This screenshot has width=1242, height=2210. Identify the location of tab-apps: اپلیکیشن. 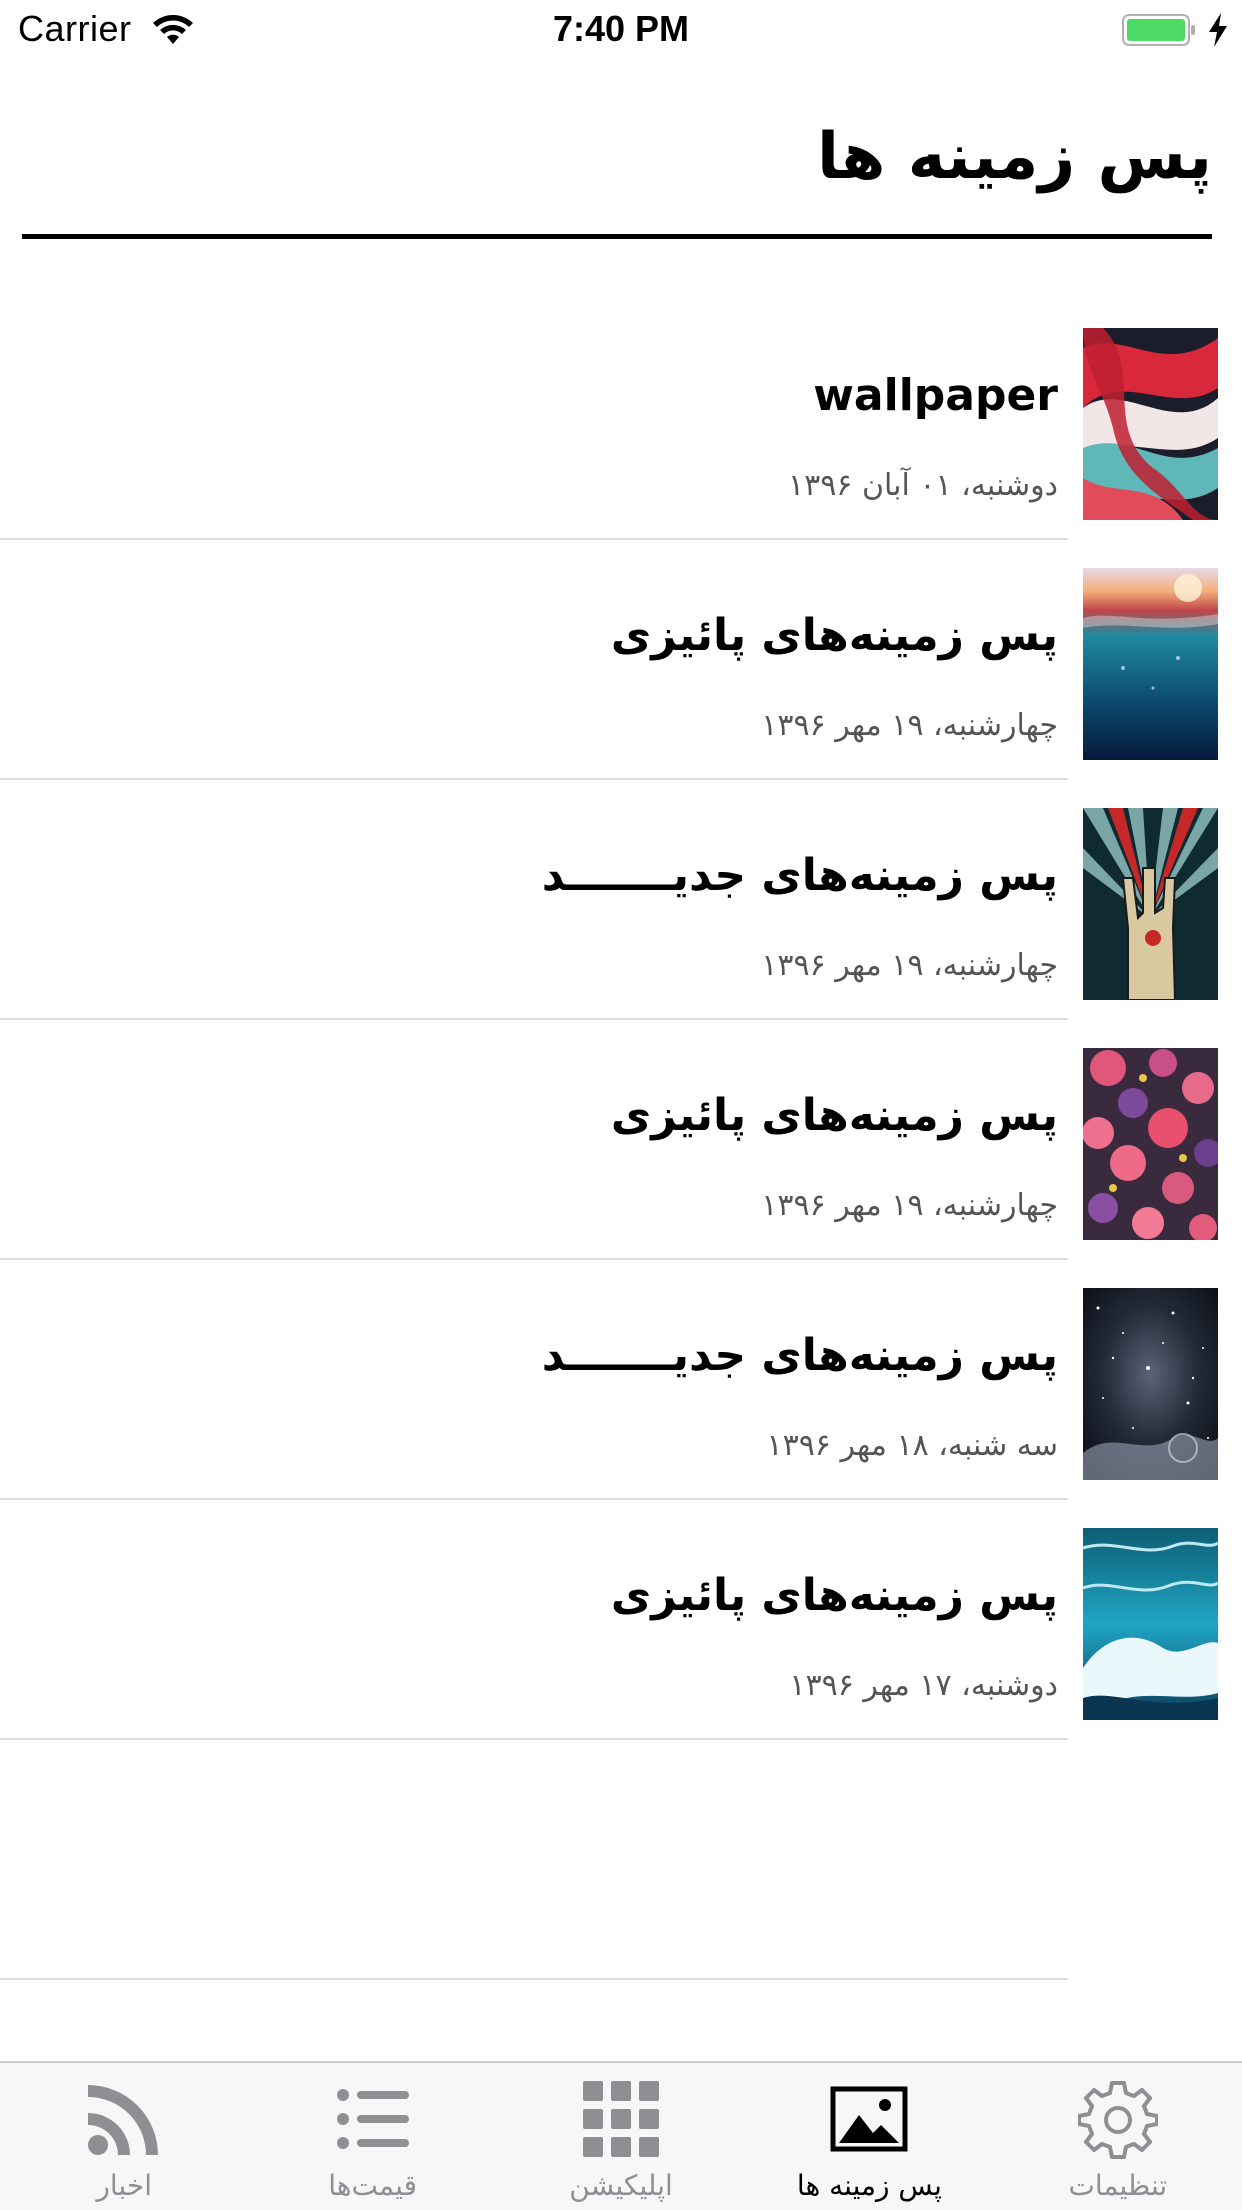
(621, 2136).